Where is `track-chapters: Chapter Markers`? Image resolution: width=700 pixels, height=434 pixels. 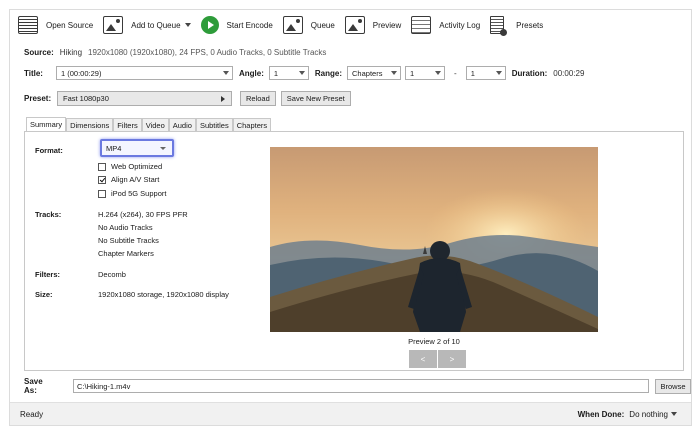 track-chapters: Chapter Markers is located at coordinates (126, 253).